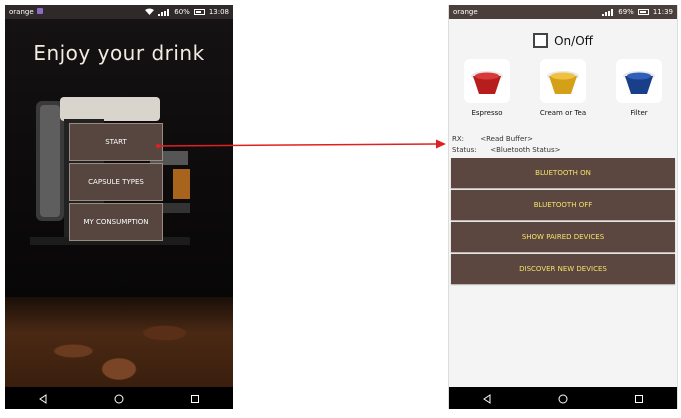 This screenshot has width=681, height=418. What do you see at coordinates (525, 150) in the screenshot?
I see `status-value: <Bluetooth Status>` at bounding box center [525, 150].